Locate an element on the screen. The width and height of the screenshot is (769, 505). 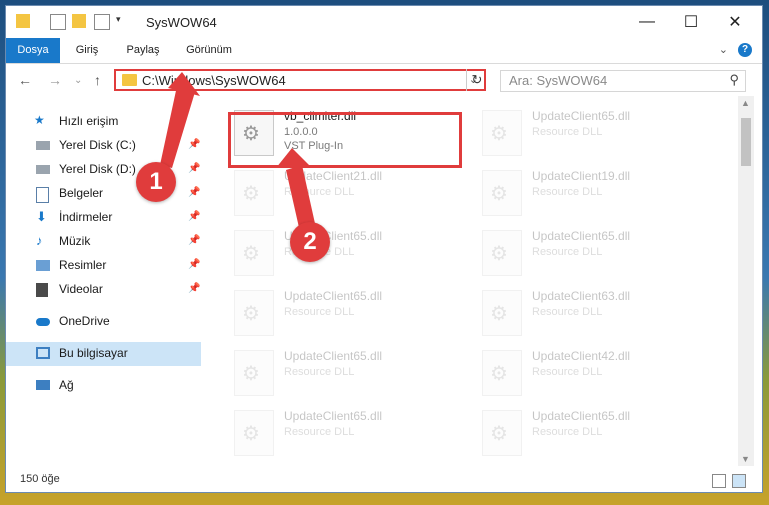
expand-ribbon-icon: ⌄ is located at coordinates (723, 49).